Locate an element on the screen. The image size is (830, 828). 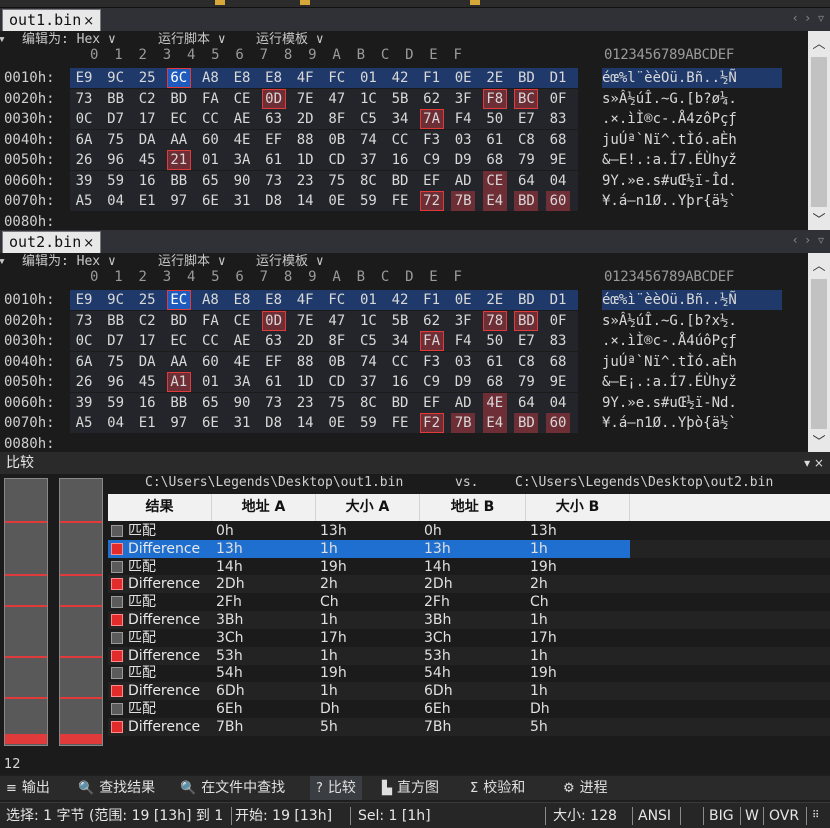
ascii-text: s»Â½úÎ.~G.[b?x½. is located at coordinates (692, 321).